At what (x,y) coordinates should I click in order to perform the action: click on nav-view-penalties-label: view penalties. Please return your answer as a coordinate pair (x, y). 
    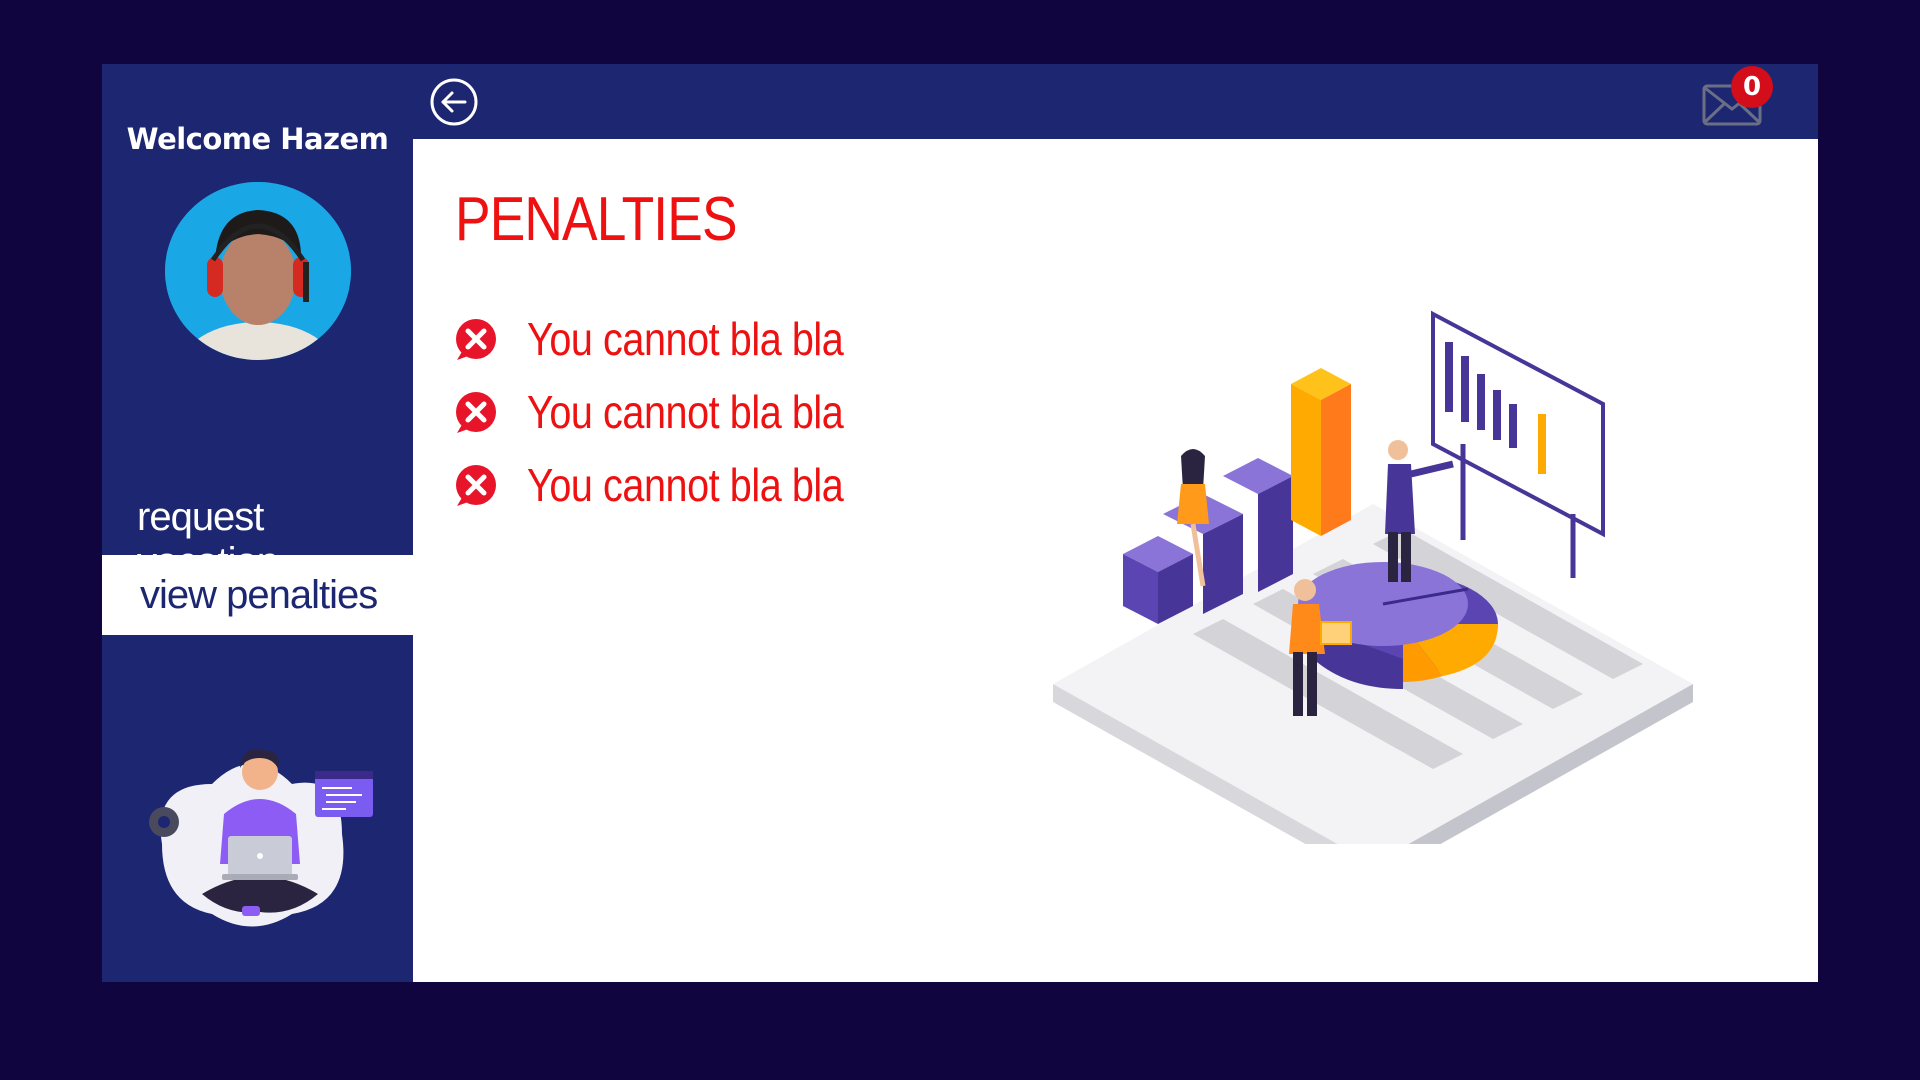
    Looking at the image, I should click on (259, 594).